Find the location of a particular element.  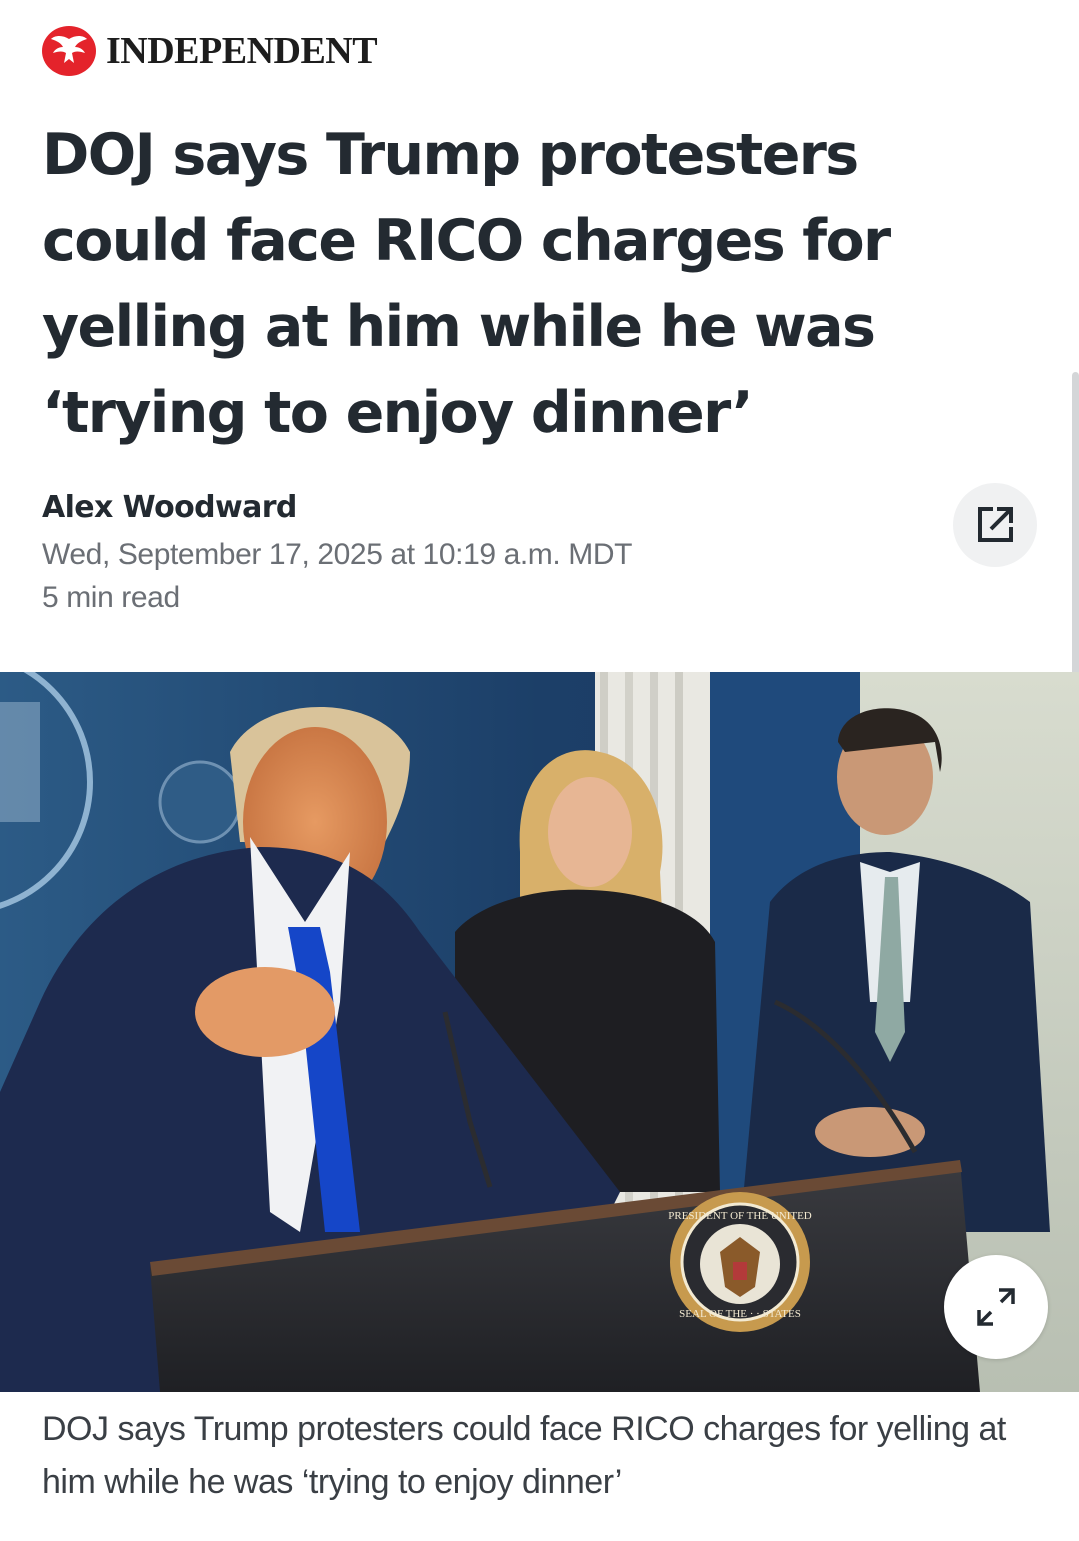

publisher-name: INDEPENDENT is located at coordinates (242, 51).